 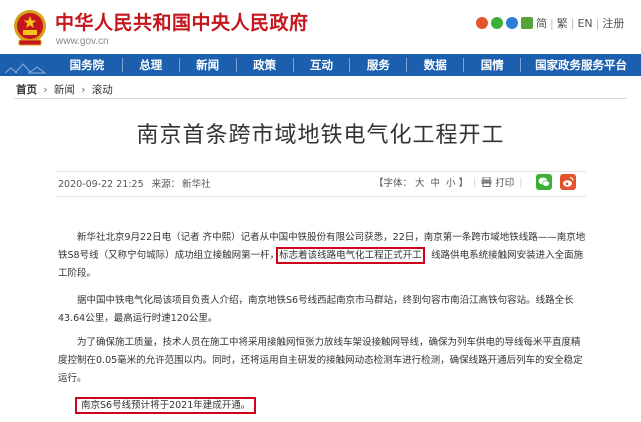 What do you see at coordinates (321, 171) in the screenshot?
I see `meta-divider-top` at bounding box center [321, 171].